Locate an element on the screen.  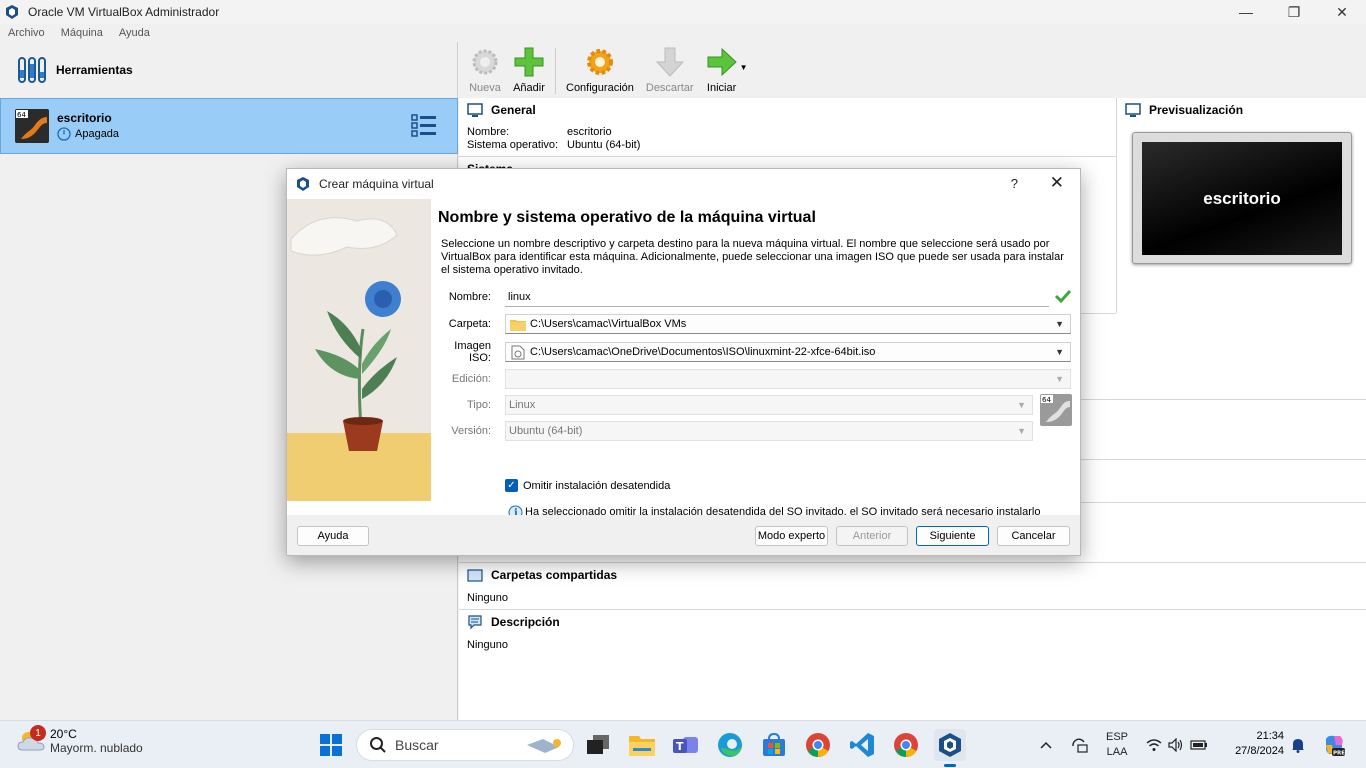
tools-label: Herramientas is located at coordinates (94, 70).